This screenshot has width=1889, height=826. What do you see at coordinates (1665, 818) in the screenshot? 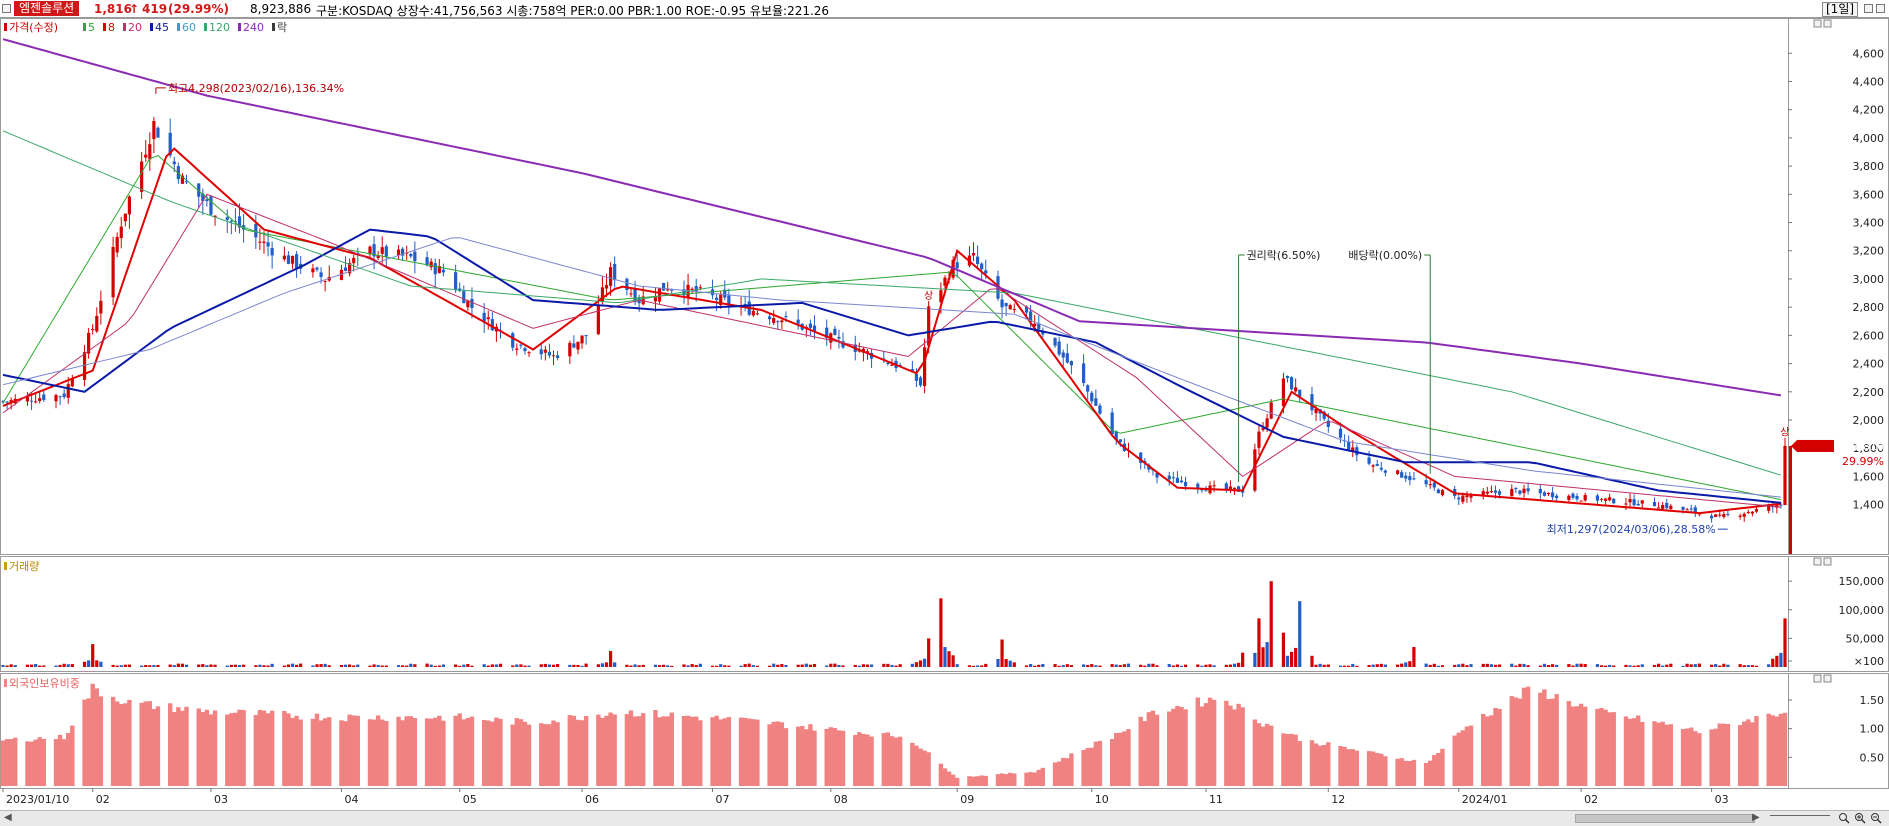
I see `scroll-thumb` at bounding box center [1665, 818].